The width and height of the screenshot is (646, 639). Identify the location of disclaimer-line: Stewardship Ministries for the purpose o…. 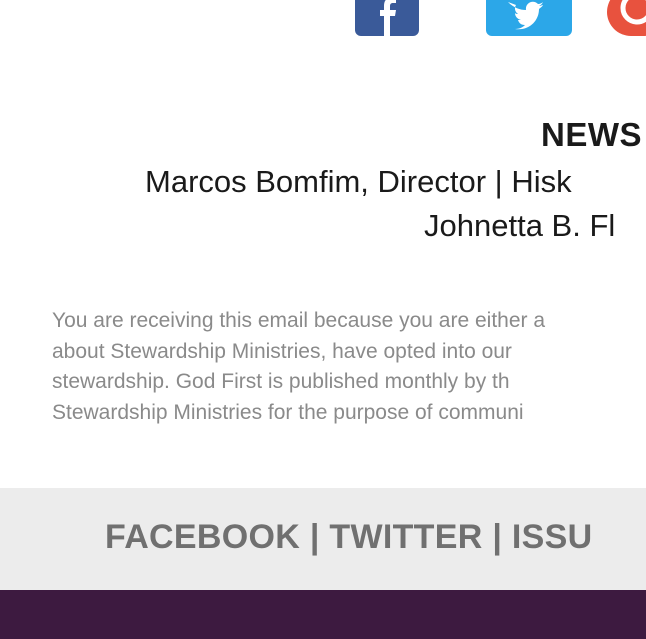
(288, 412).